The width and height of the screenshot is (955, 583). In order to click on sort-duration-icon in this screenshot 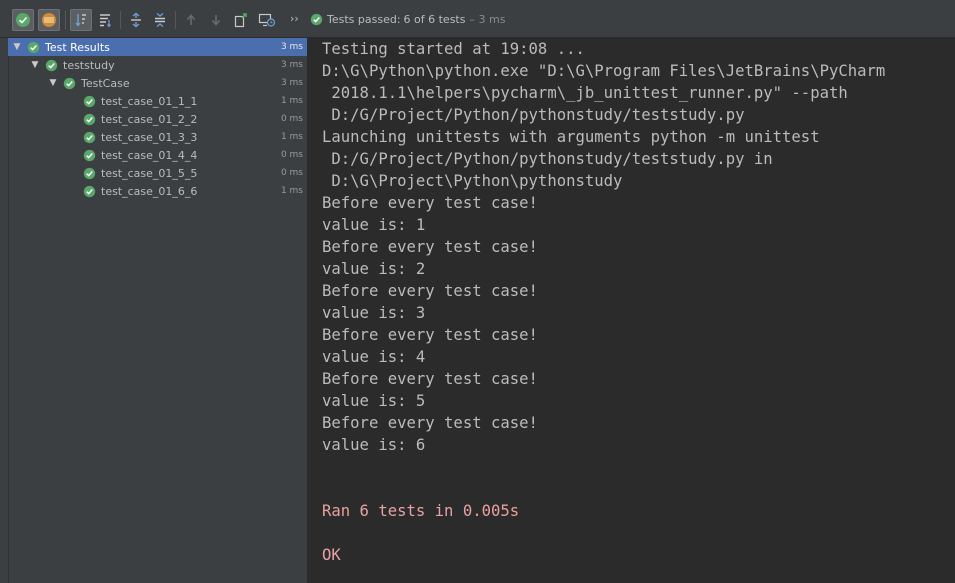, I will do `click(105, 21)`.